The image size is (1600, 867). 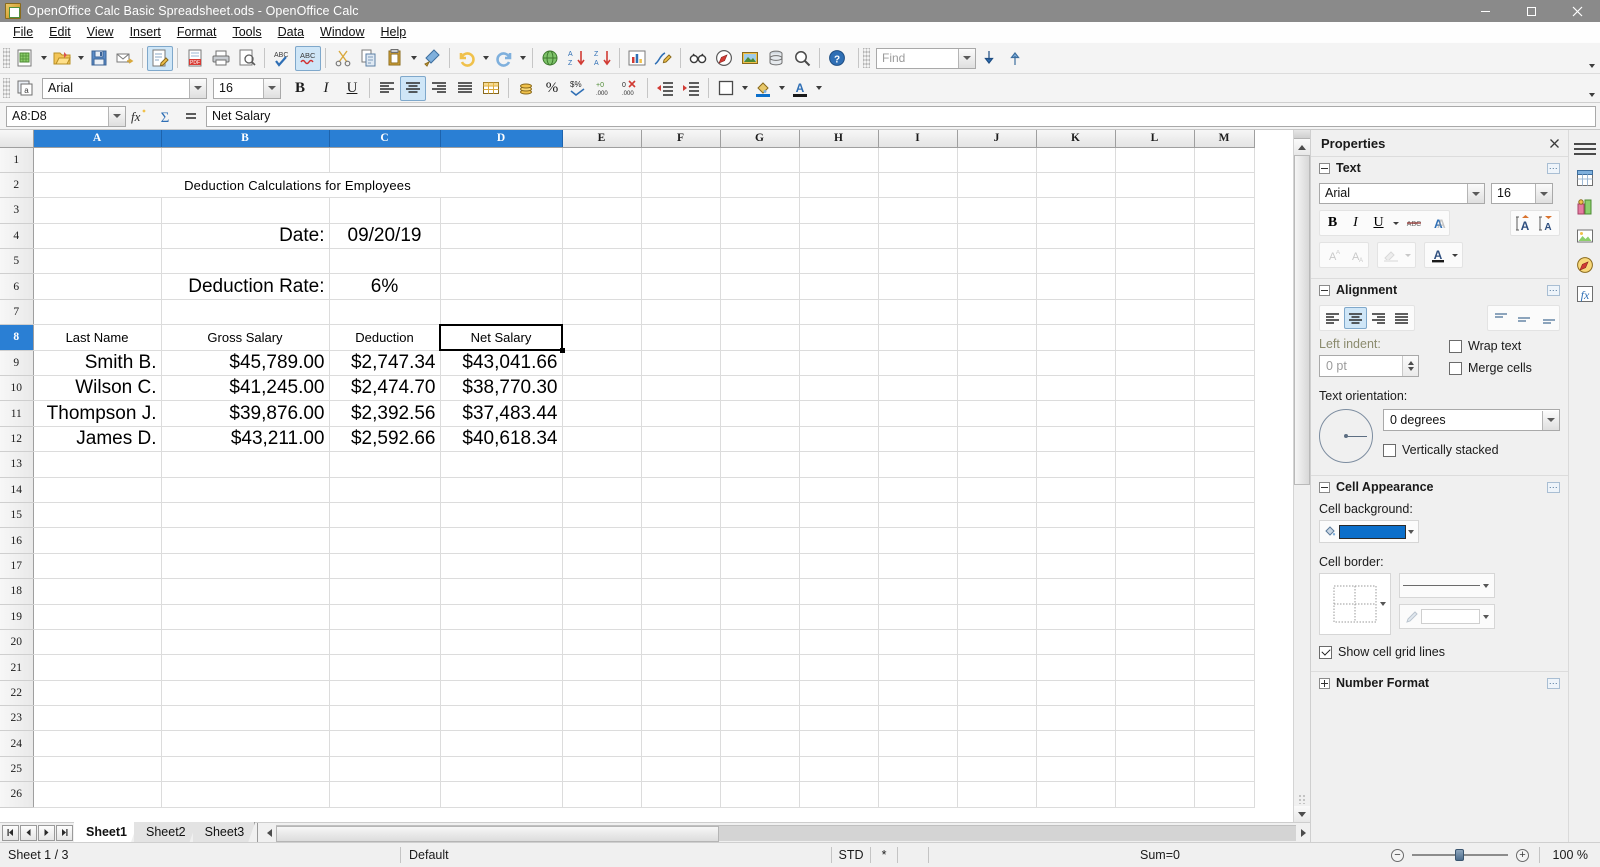 What do you see at coordinates (1015, 58) in the screenshot?
I see `find-previous-icon` at bounding box center [1015, 58].